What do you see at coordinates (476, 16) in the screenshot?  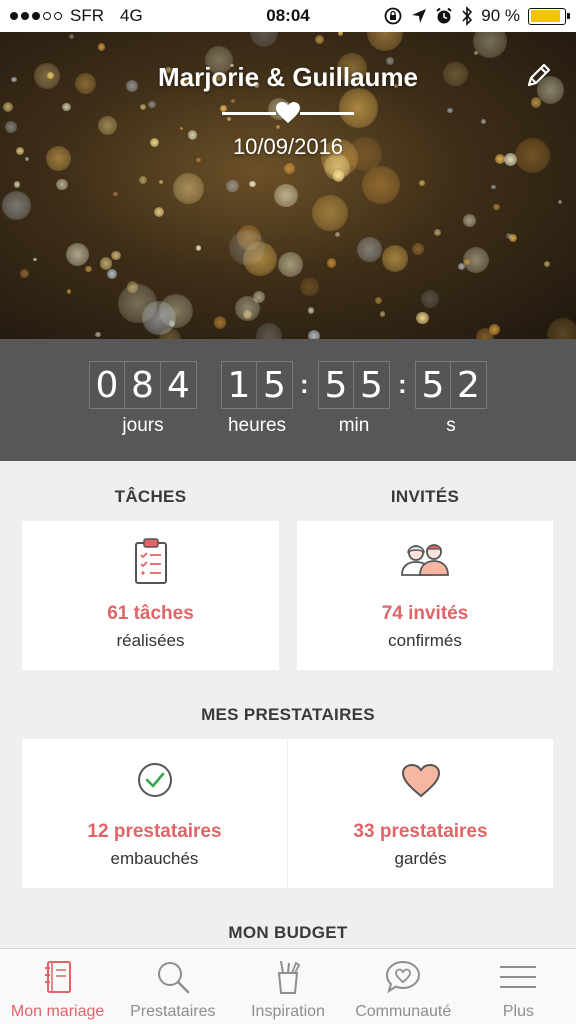 I see `status-right: 90 %` at bounding box center [476, 16].